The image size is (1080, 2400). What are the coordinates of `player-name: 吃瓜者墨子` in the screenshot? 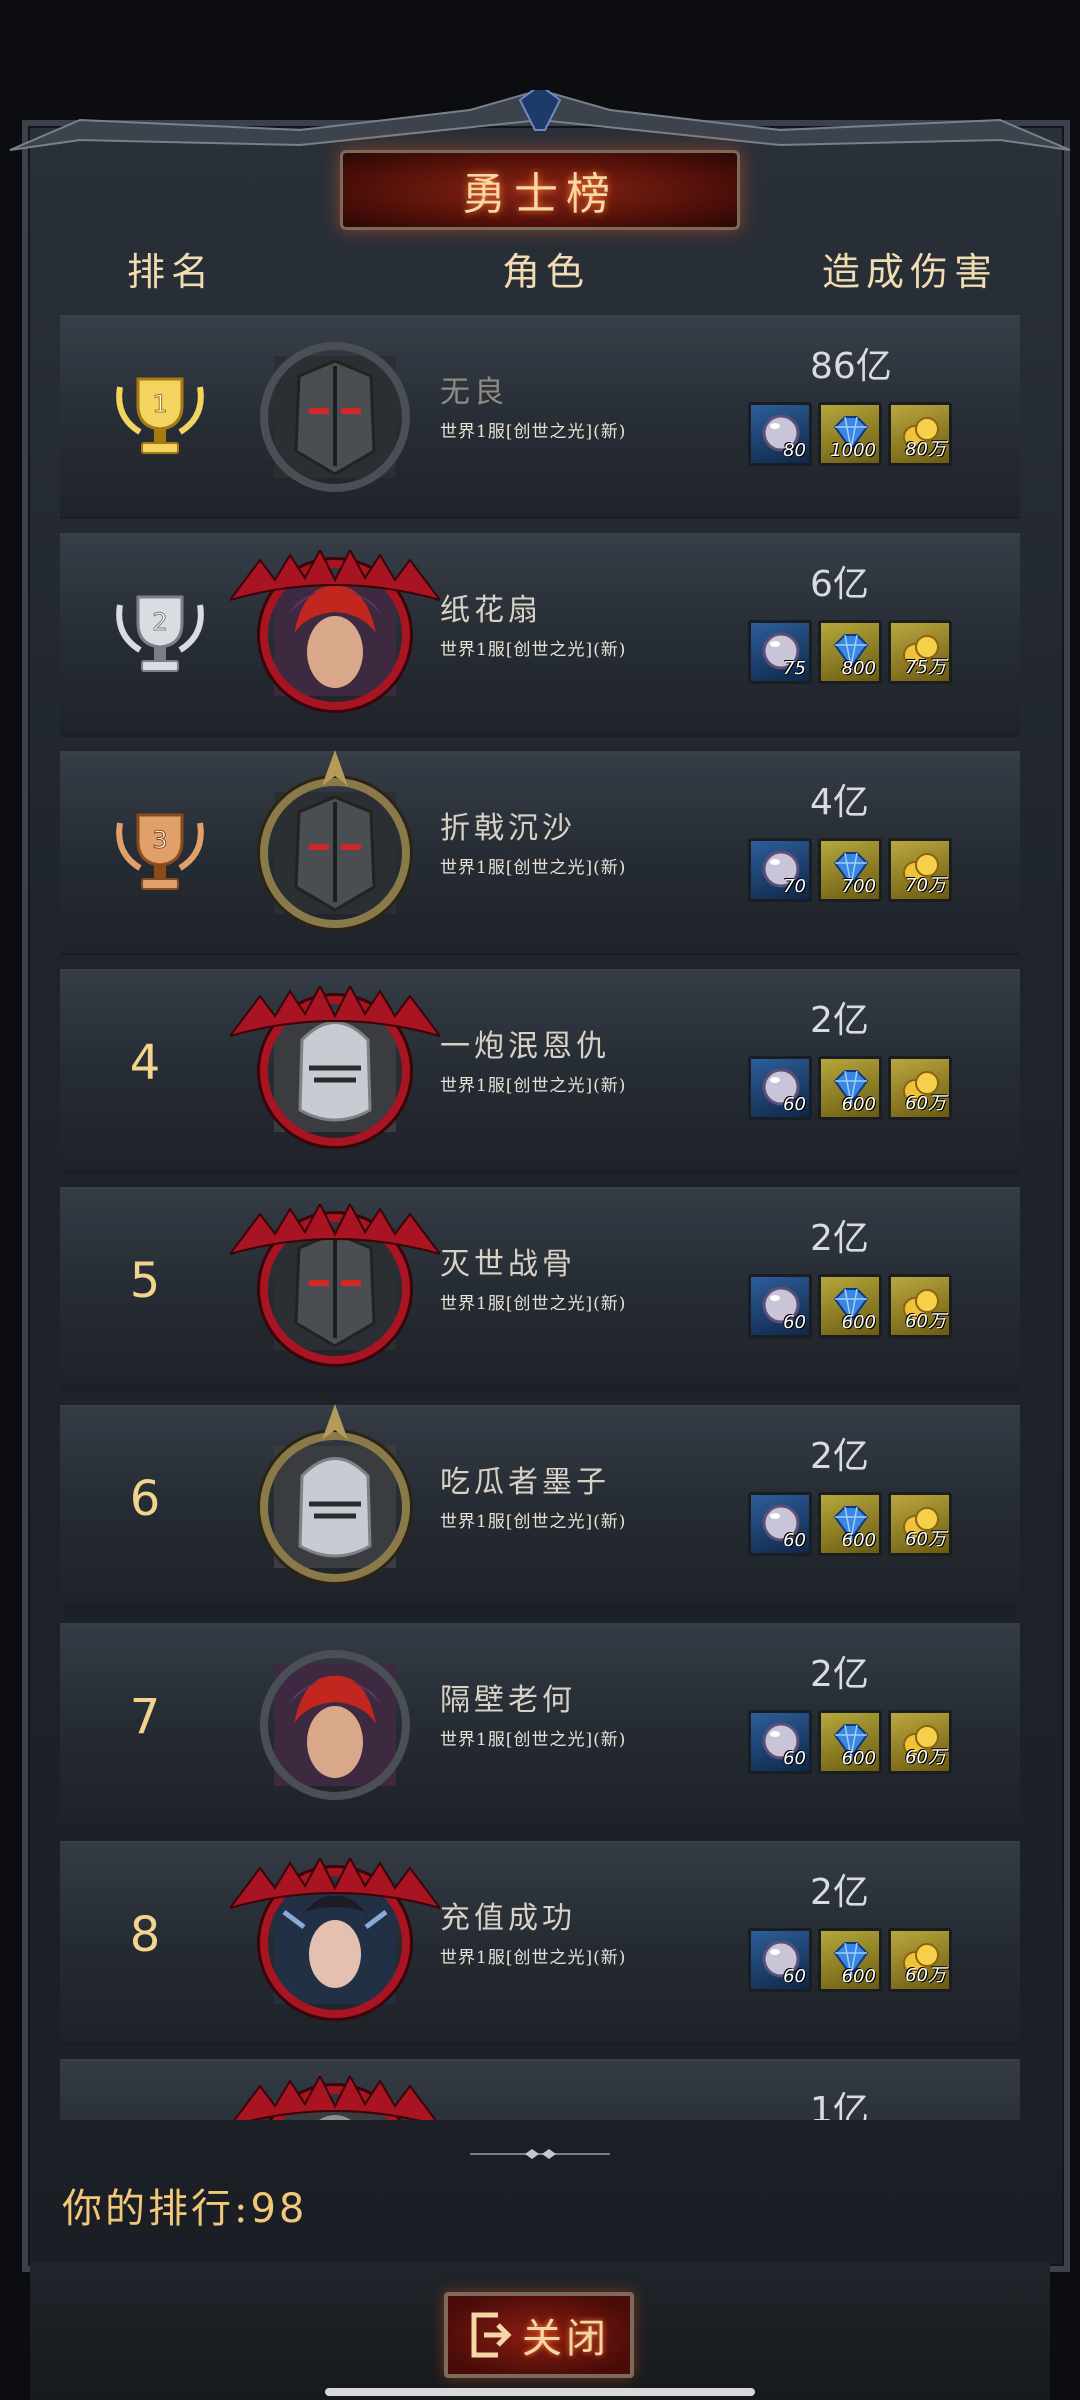 It's located at (525, 1482).